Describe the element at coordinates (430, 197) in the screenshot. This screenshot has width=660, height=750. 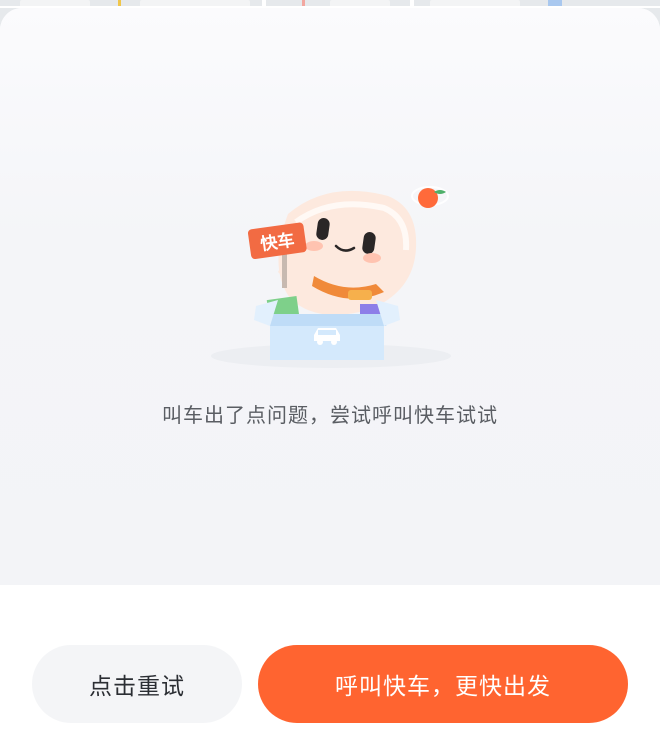
I see `orange-ball-icon` at that location.